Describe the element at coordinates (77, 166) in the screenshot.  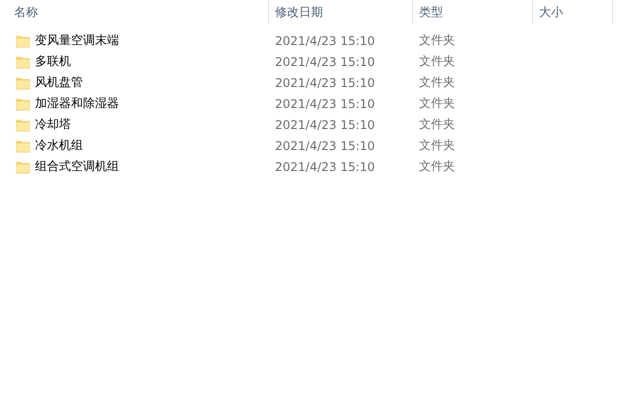
I see `file-name: 组合式空调机组` at that location.